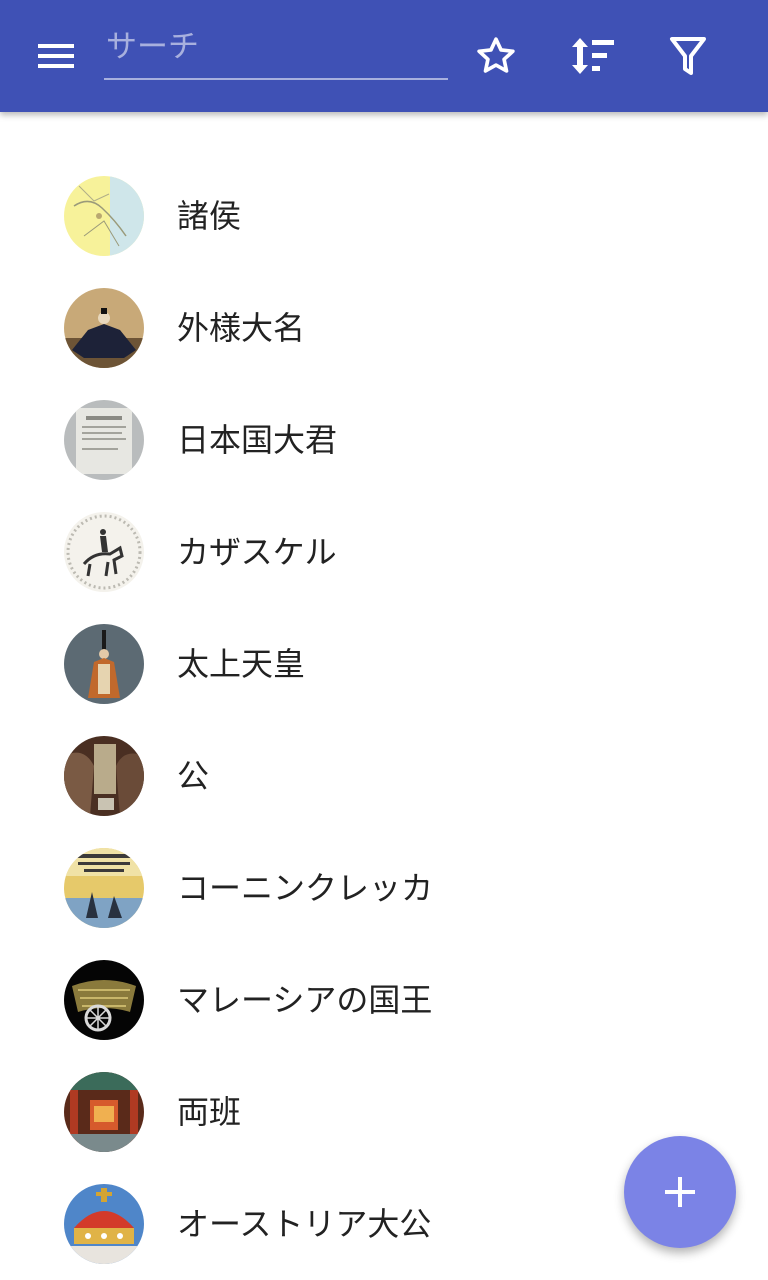 This screenshot has height=1280, width=768. What do you see at coordinates (104, 1000) in the screenshot?
I see `ornament-thumbnail` at bounding box center [104, 1000].